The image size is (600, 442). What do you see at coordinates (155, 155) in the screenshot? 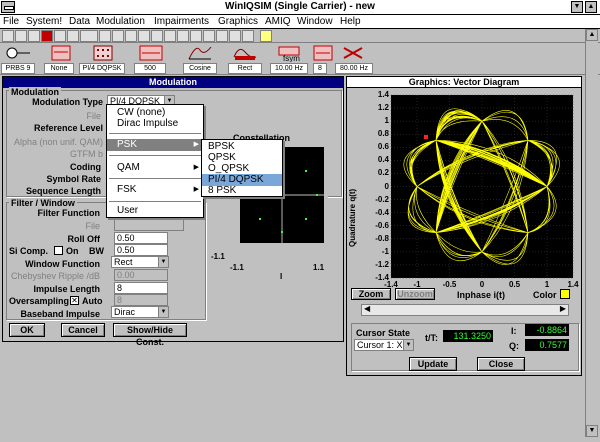
I see `dropdown-separator` at bounding box center [155, 155].